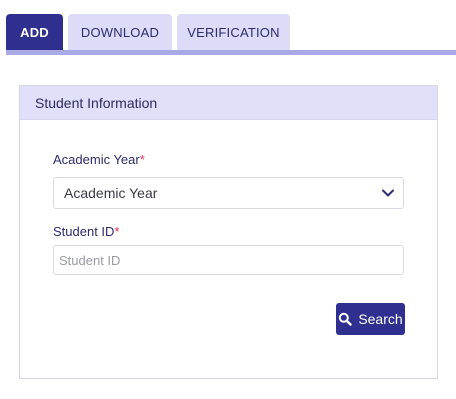 This screenshot has height=399, width=456. I want to click on search-button: Search, so click(370, 319).